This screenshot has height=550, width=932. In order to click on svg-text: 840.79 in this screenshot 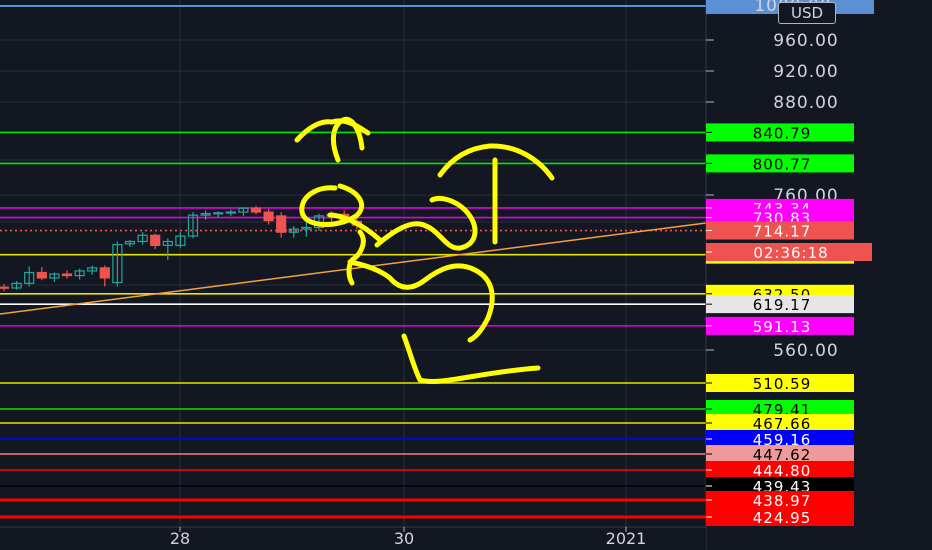, I will do `click(782, 133)`.